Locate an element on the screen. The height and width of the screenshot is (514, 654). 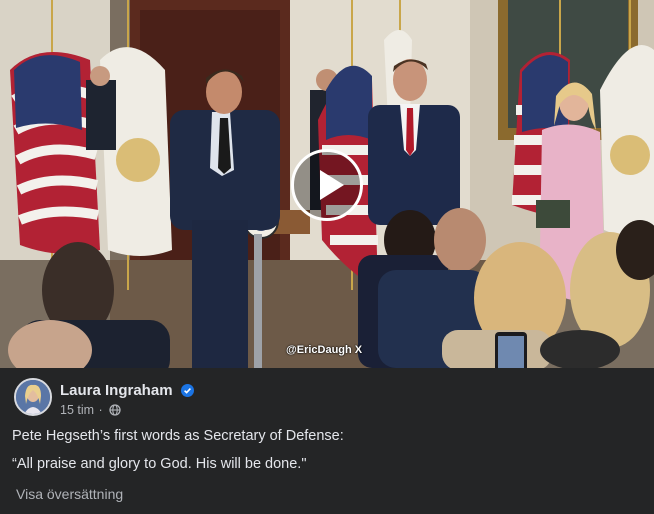
verified-badge-icon is located at coordinates (187, 390).